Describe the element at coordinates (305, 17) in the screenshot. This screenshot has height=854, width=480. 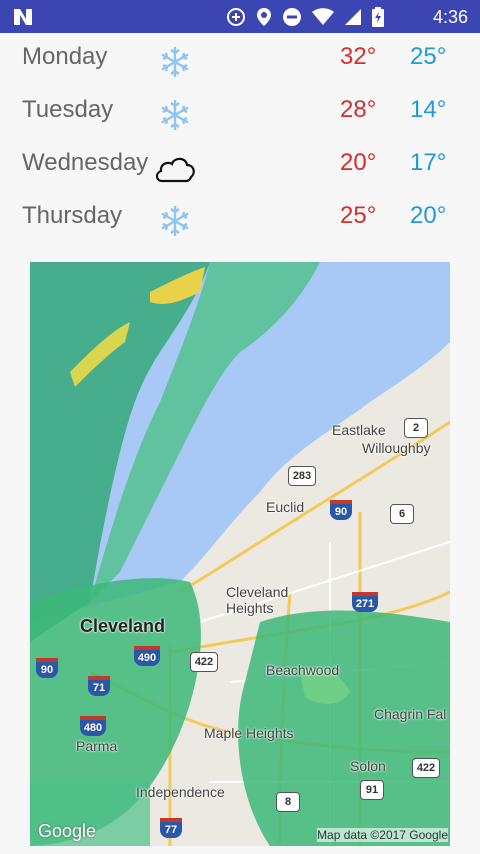
I see `status-icons` at that location.